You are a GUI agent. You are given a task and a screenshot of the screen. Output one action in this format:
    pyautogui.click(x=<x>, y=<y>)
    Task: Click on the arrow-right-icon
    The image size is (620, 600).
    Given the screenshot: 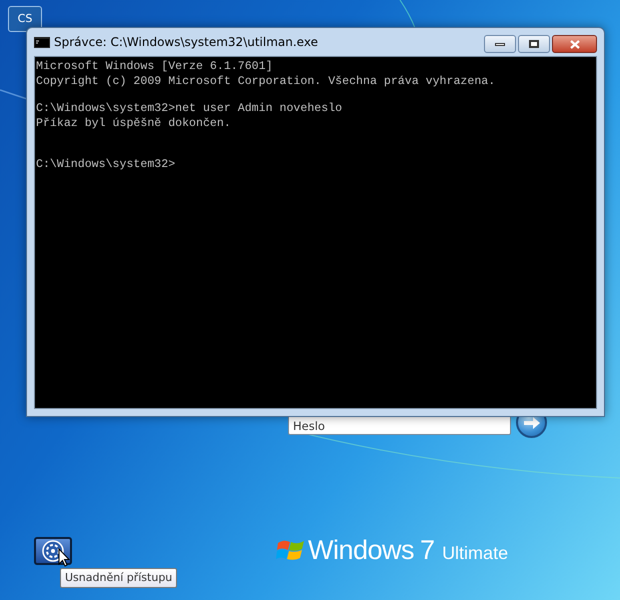 What is the action you would take?
    pyautogui.click(x=531, y=423)
    